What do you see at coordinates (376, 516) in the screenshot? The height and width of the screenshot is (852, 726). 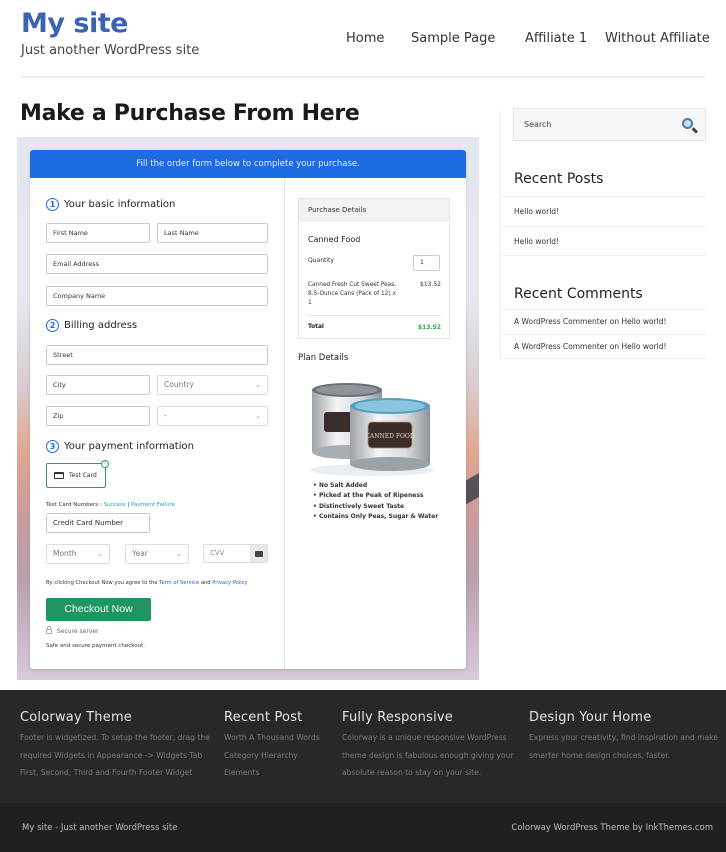 I see `feature-item: • Contains Only Peas, Sugar & Water` at bounding box center [376, 516].